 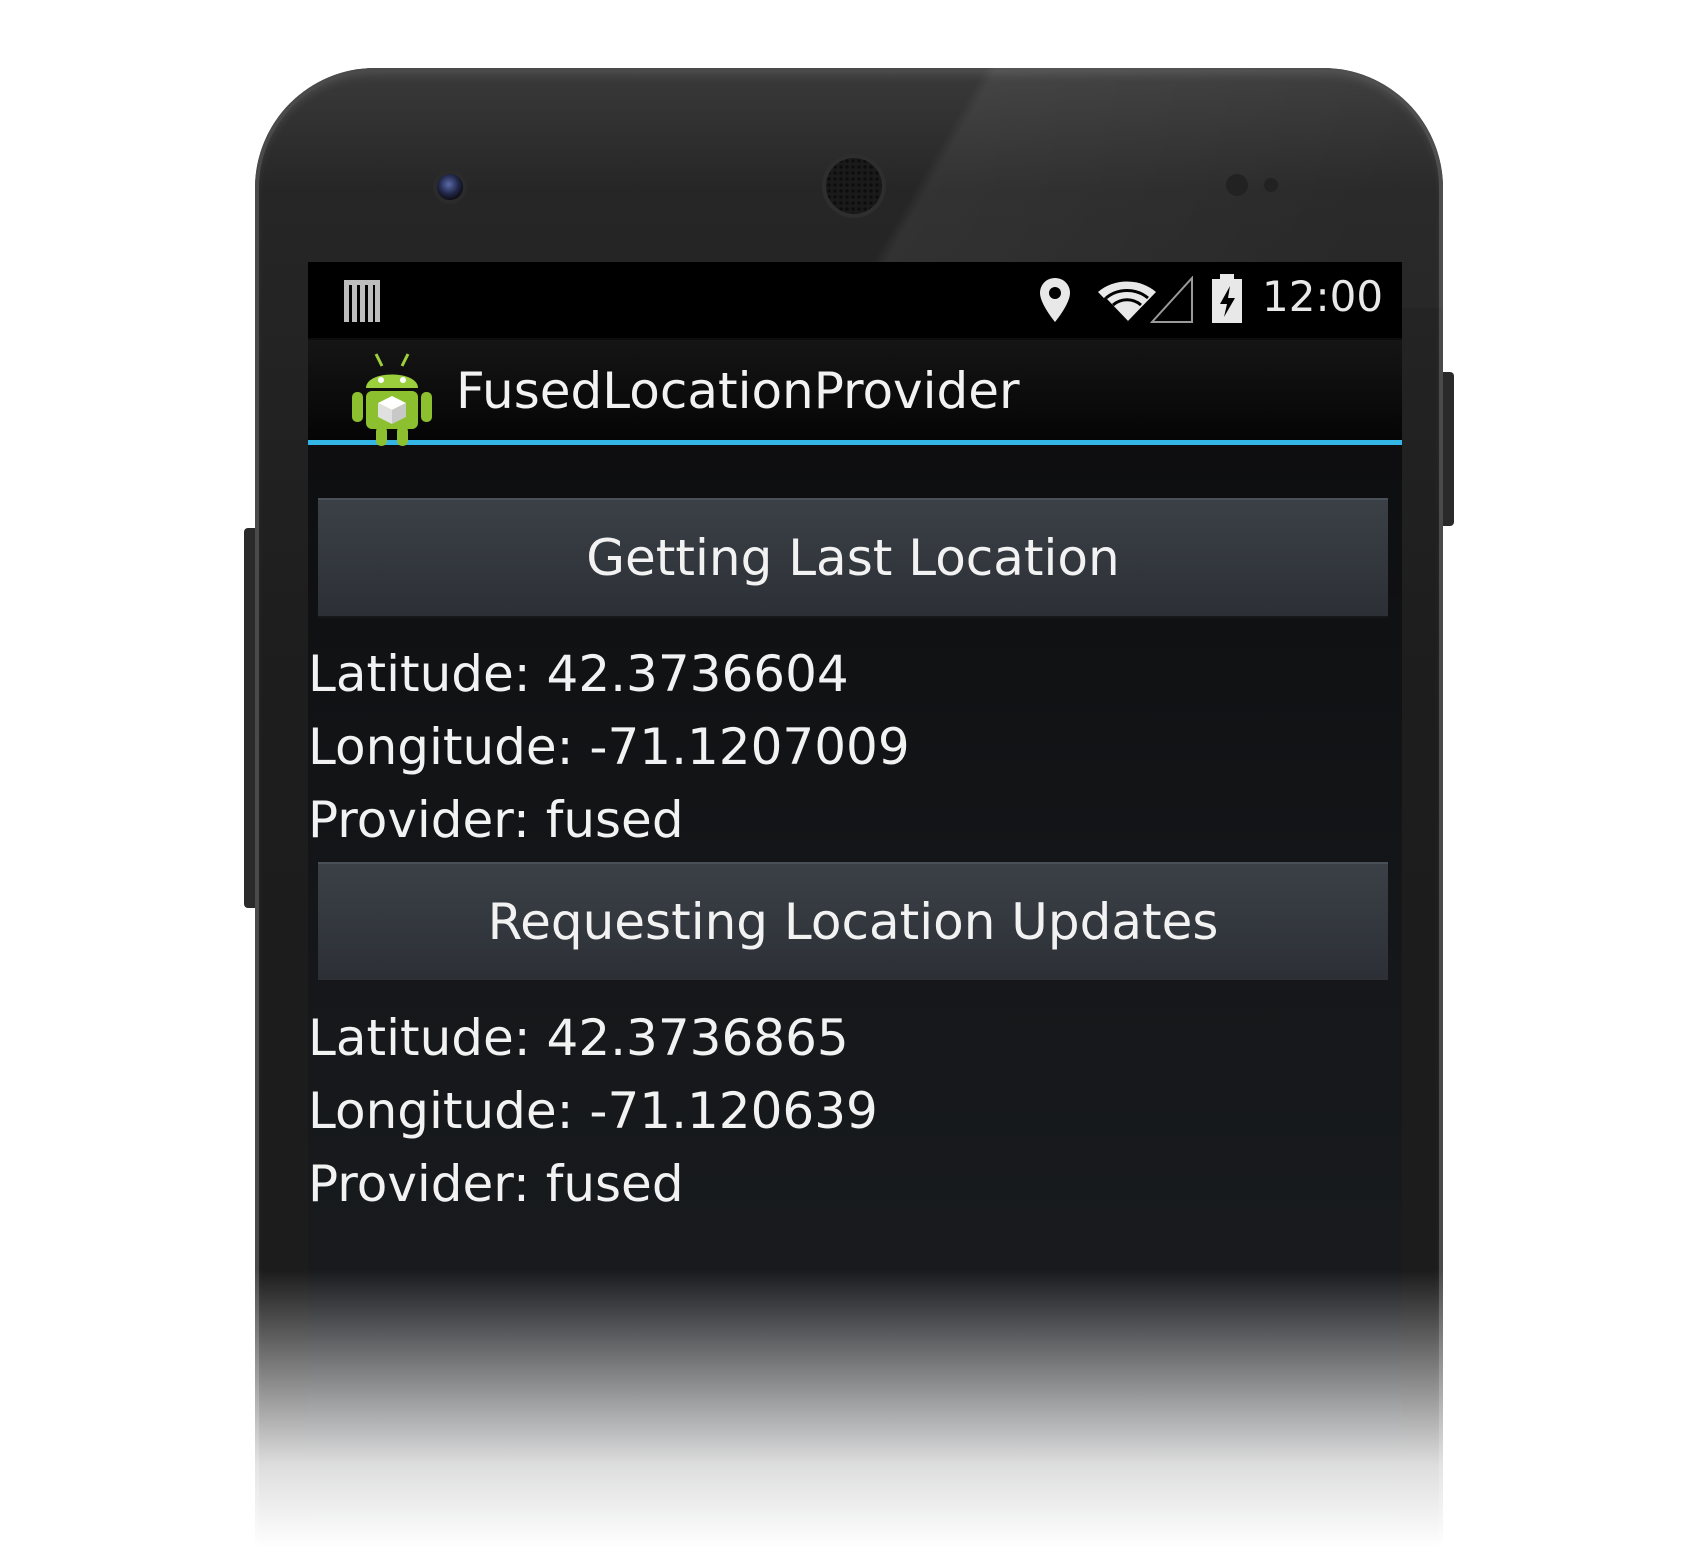 What do you see at coordinates (496, 1184) in the screenshot?
I see `updated-provider: Provider: fused` at bounding box center [496, 1184].